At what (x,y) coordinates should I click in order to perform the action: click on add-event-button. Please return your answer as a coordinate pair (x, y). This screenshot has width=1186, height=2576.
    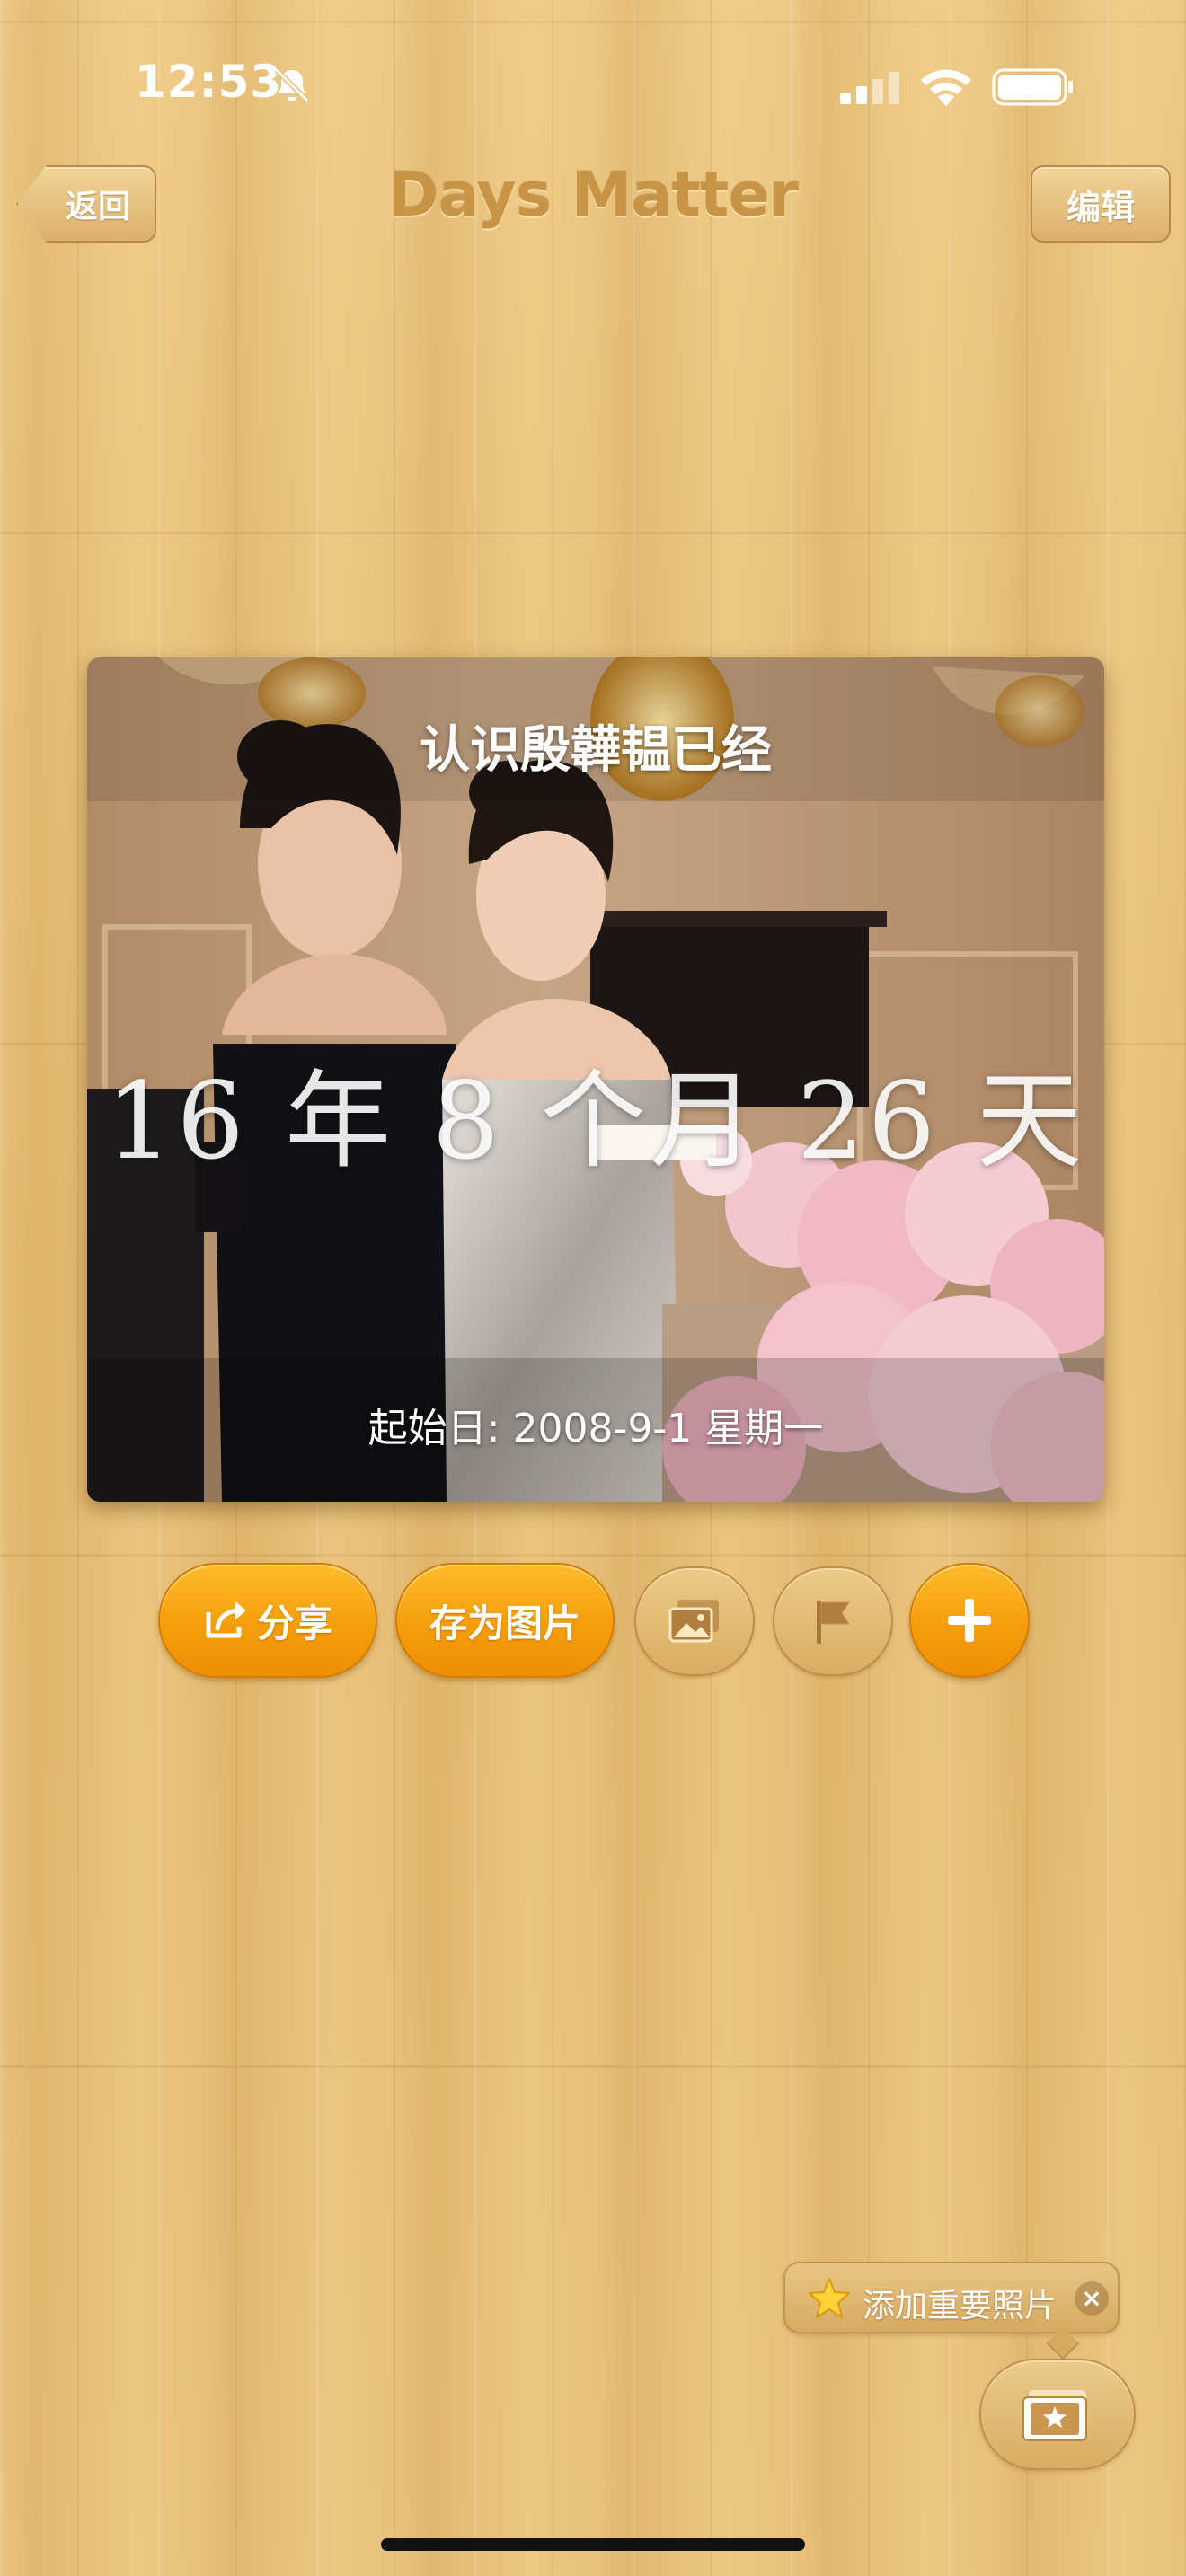
    Looking at the image, I should click on (970, 1620).